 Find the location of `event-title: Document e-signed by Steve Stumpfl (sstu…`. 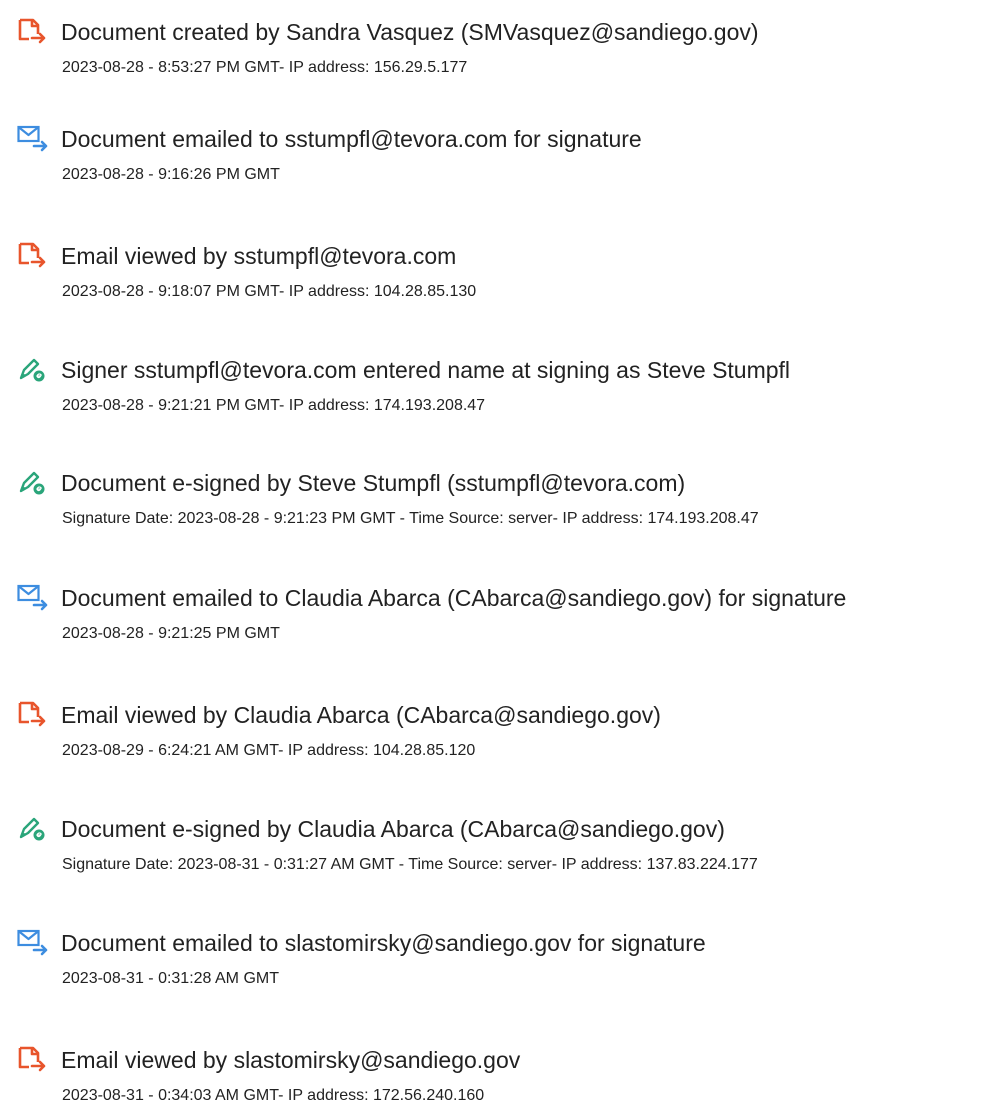

event-title: Document e-signed by Steve Stumpfl (sstu… is located at coordinates (373, 483).